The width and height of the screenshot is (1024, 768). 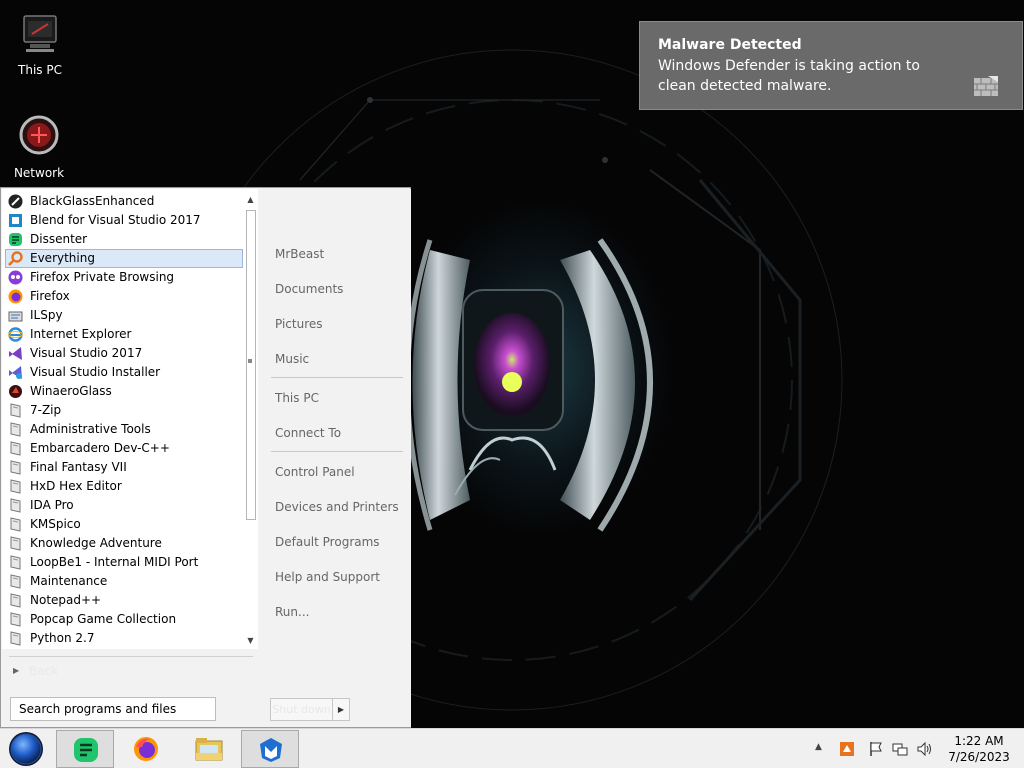 What do you see at coordinates (986, 86) in the screenshot?
I see `defender-wall-icon` at bounding box center [986, 86].